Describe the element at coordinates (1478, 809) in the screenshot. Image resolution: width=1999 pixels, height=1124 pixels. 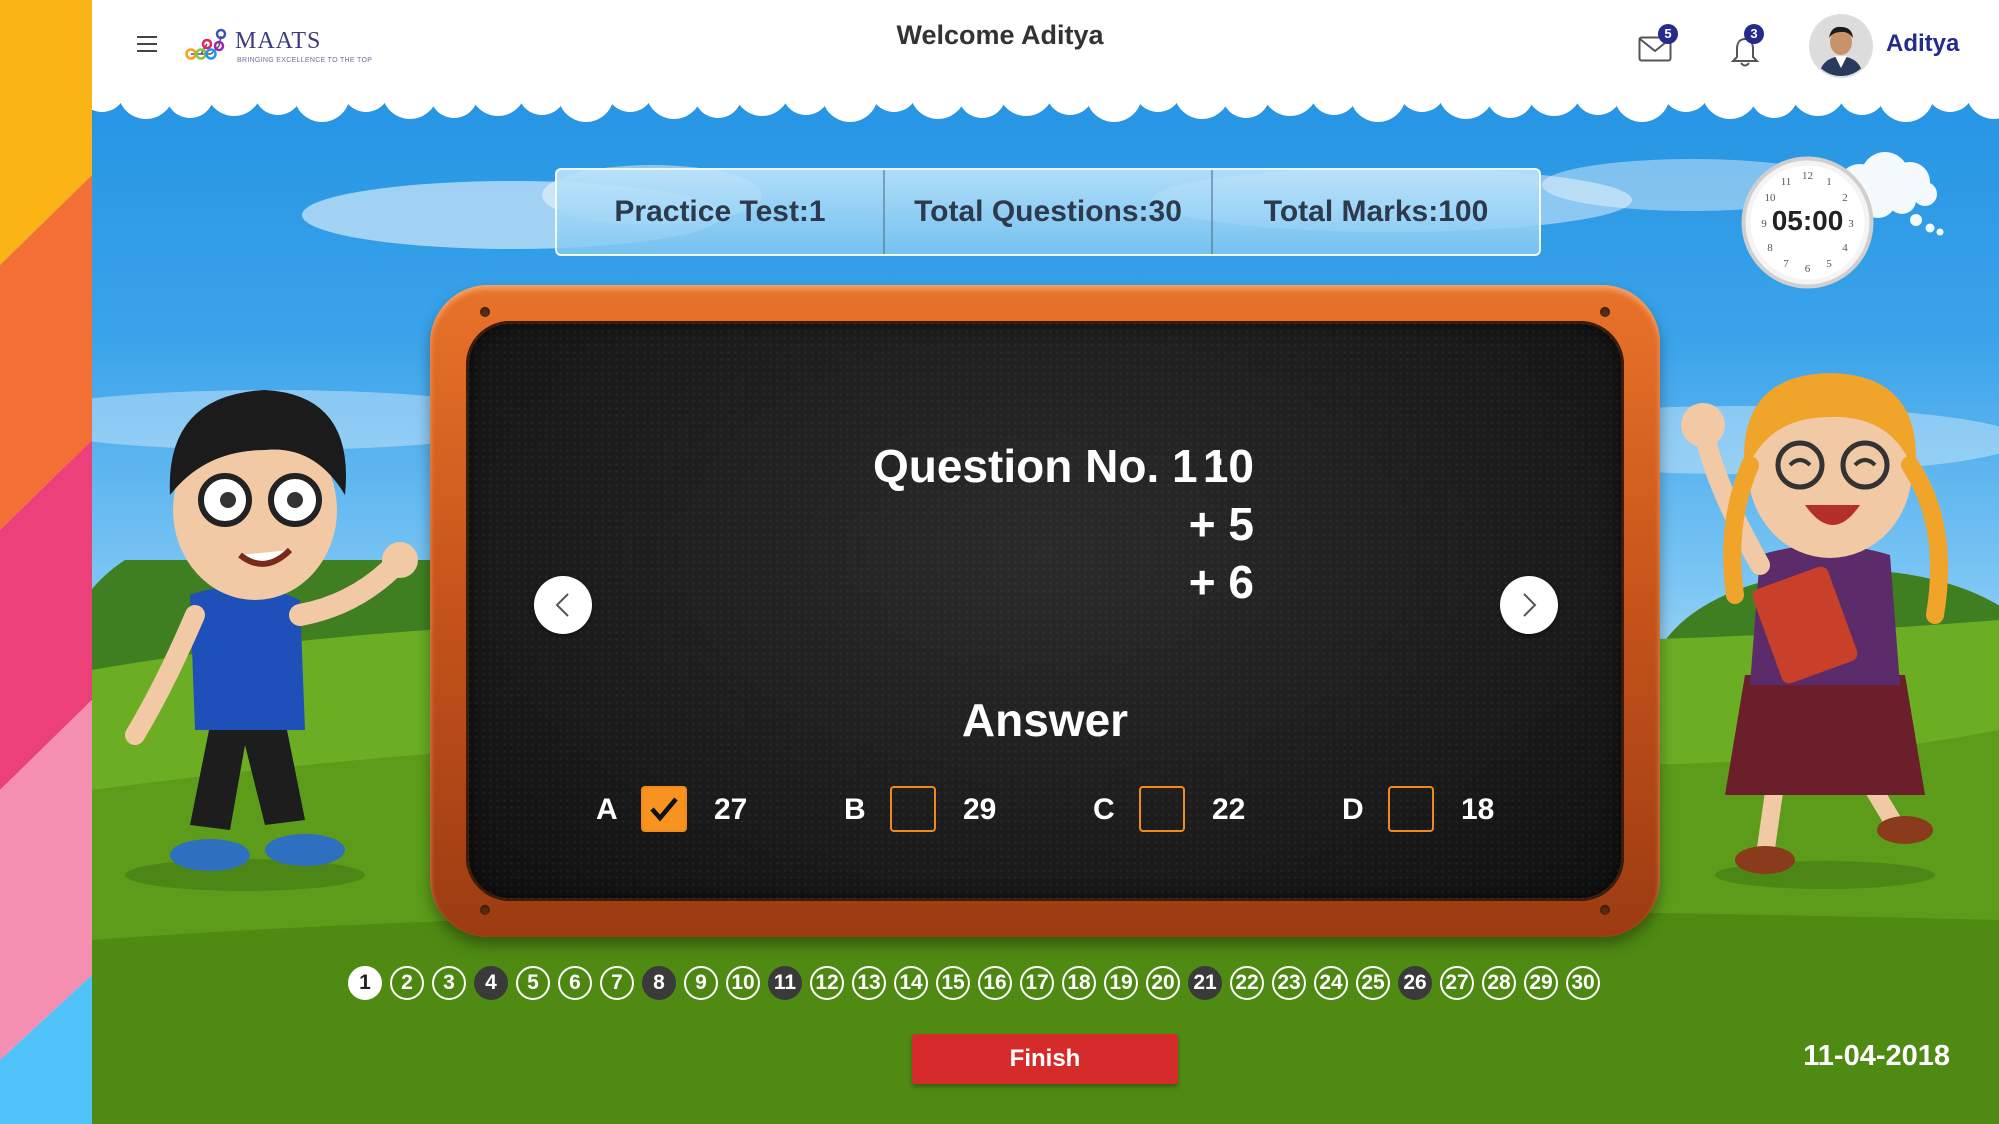
I see `option-d-value: 18` at that location.